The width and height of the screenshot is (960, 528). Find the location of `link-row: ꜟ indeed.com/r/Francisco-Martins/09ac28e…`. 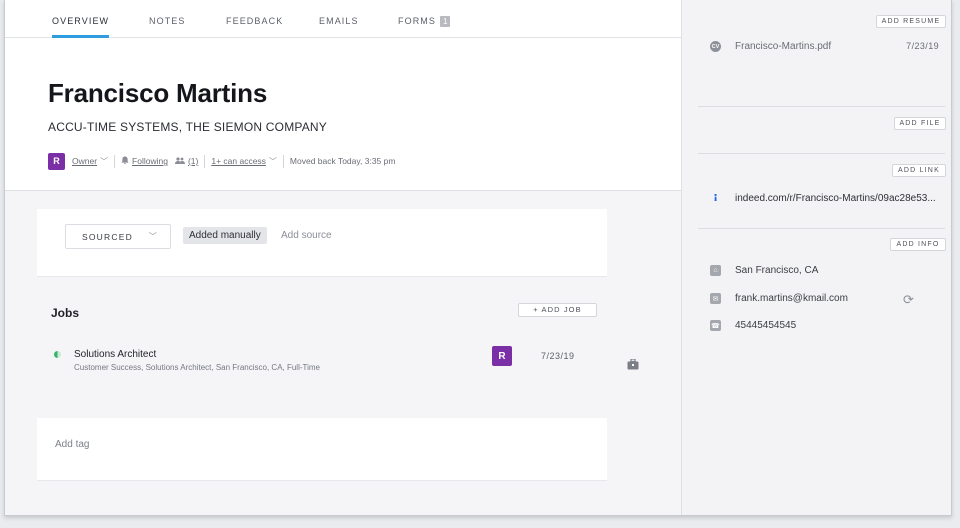

link-row: ꜟ indeed.com/r/Francisco-Martins/09ac28e… is located at coordinates (823, 198).